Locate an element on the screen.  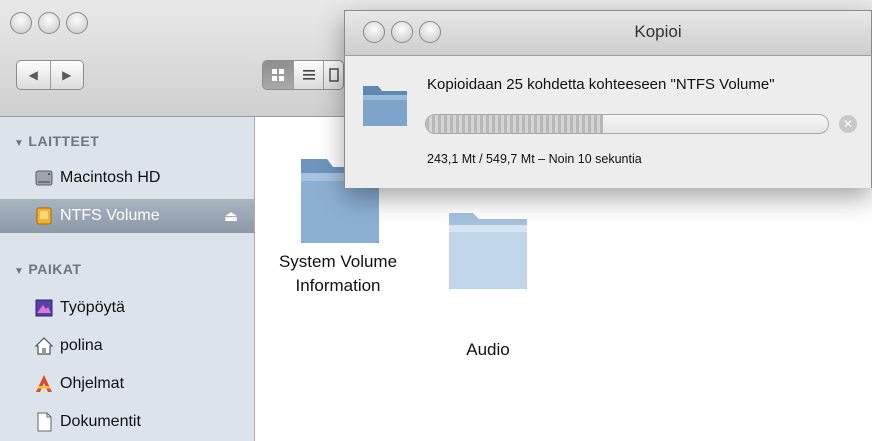
list-icon is located at coordinates (308, 75).